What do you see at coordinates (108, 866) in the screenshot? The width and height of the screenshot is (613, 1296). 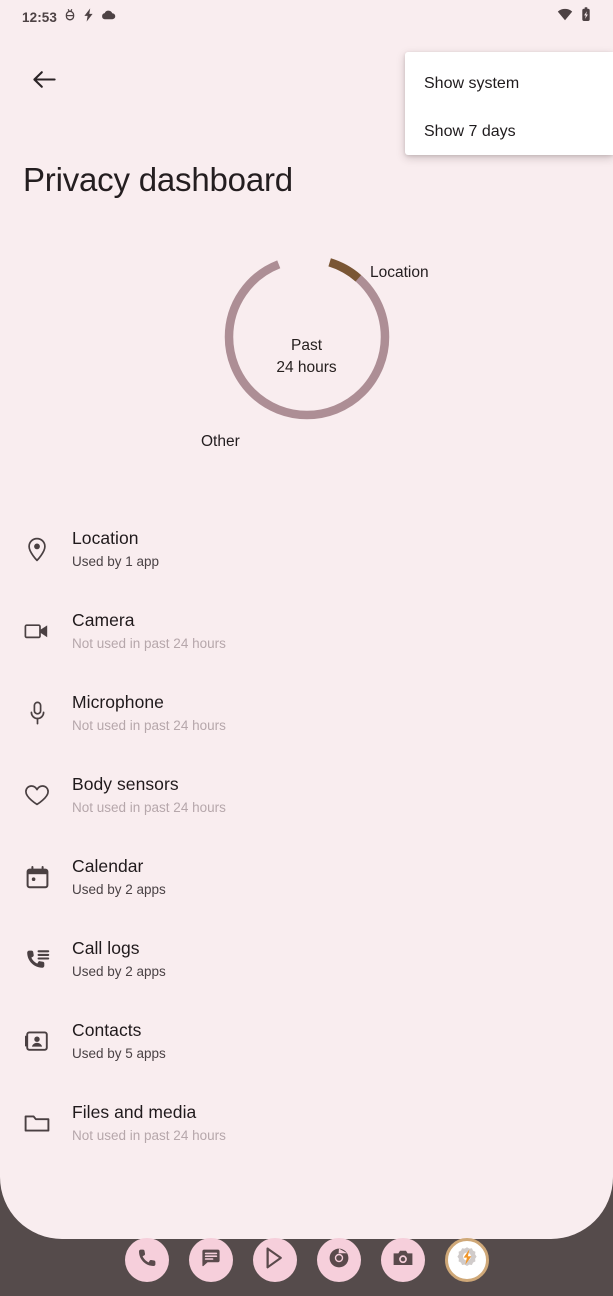 I see `permission-title: Calendar` at bounding box center [108, 866].